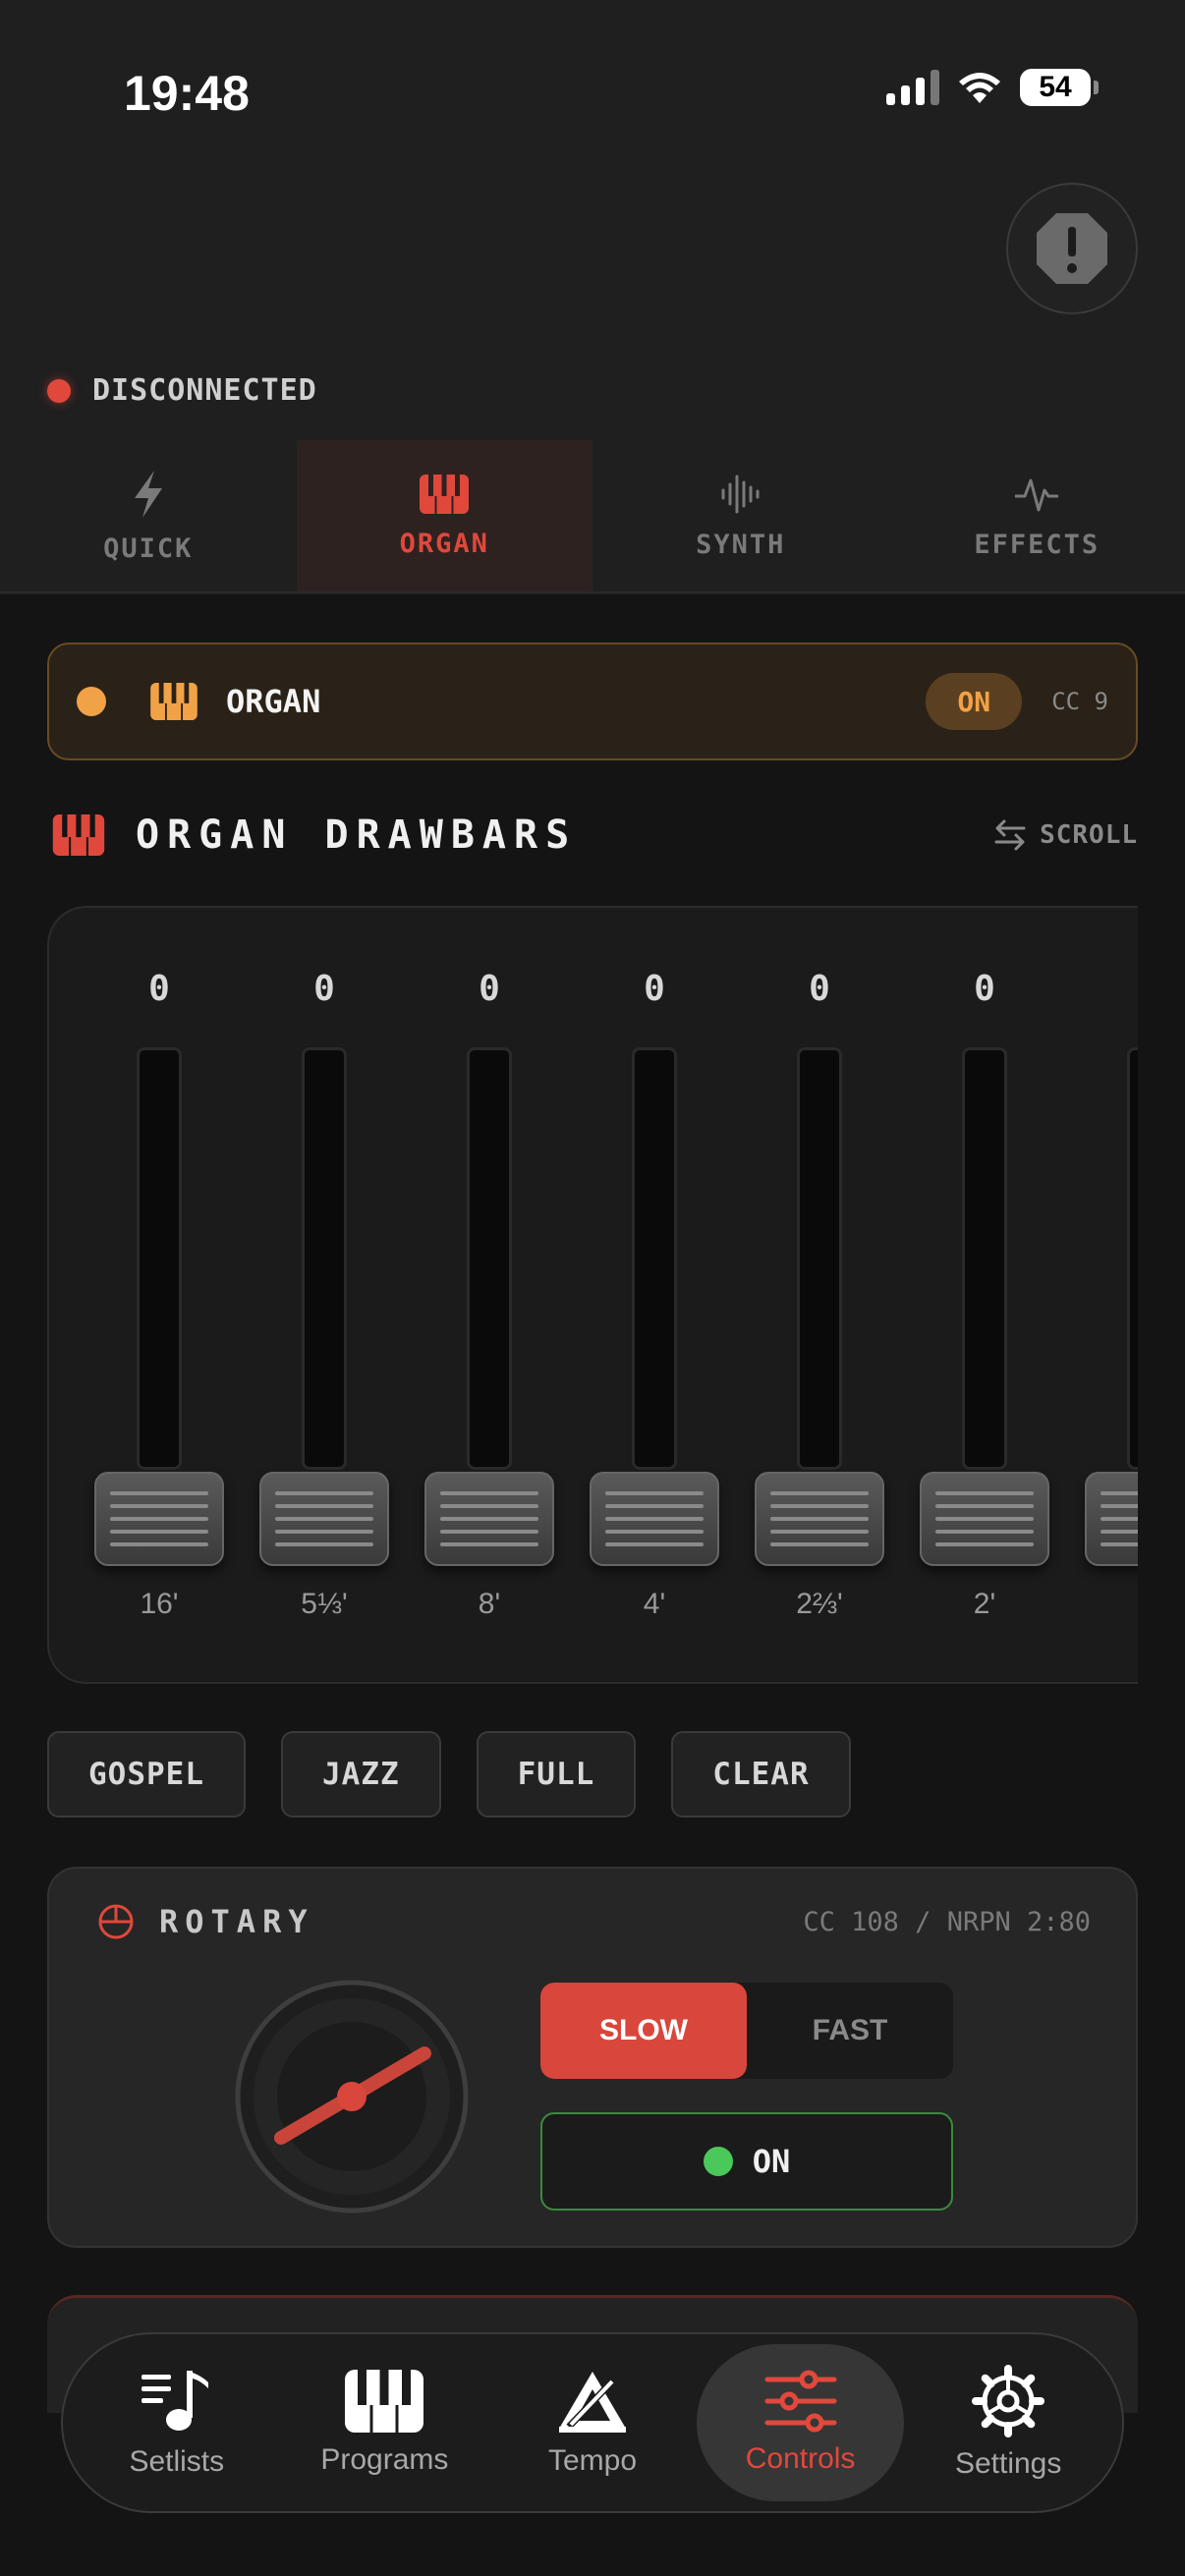 The height and width of the screenshot is (2576, 1185). I want to click on category-tabs: QUICK ORGAN SYNTH EFFECTS, so click(592, 516).